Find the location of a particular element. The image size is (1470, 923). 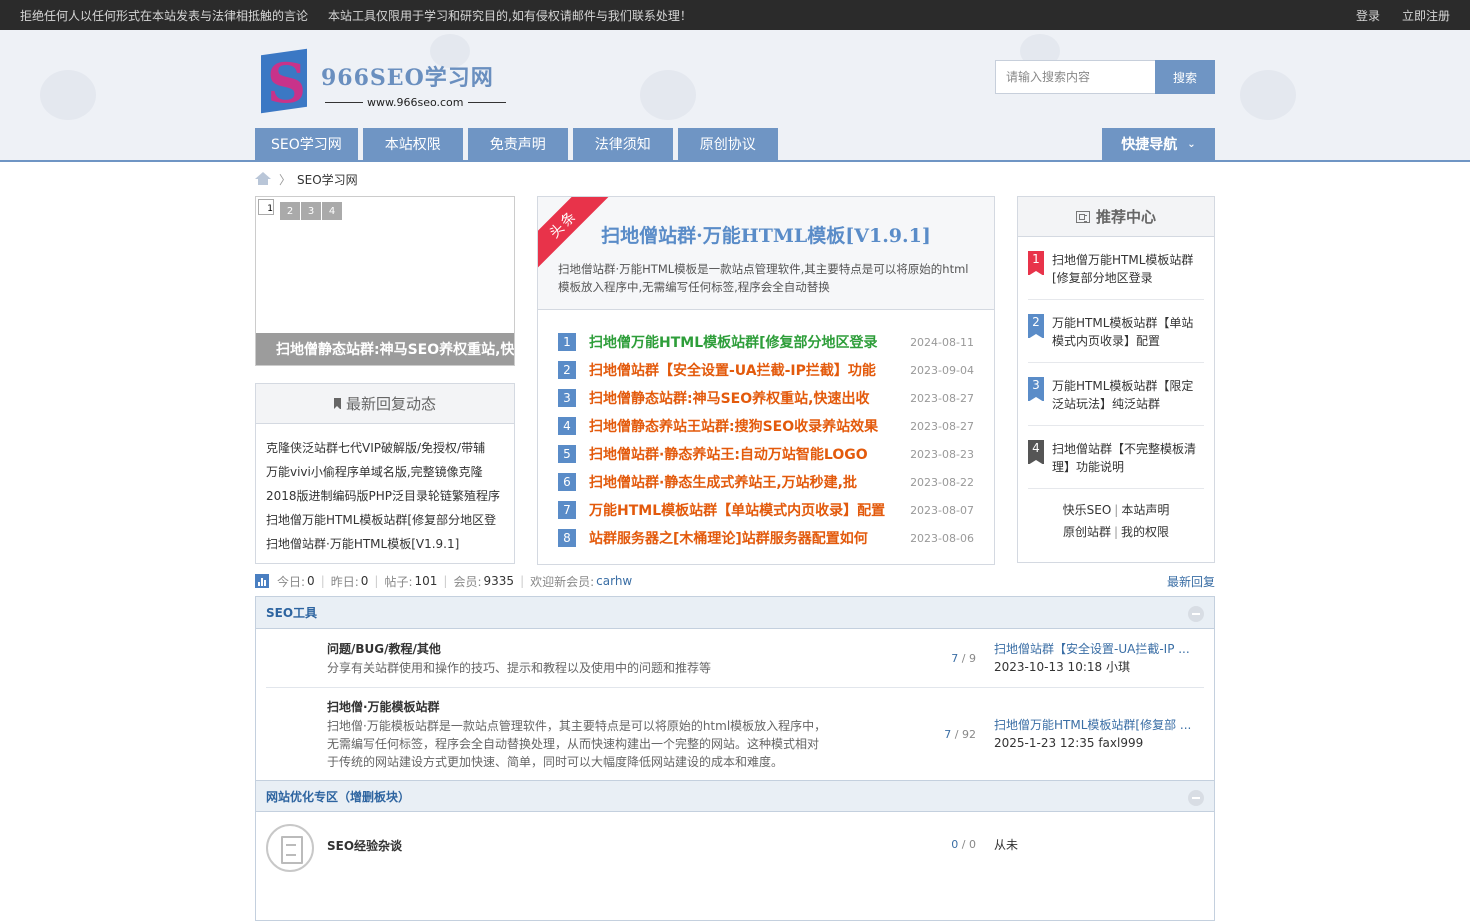

link-original-sites: 原创站群 is located at coordinates (1087, 532).